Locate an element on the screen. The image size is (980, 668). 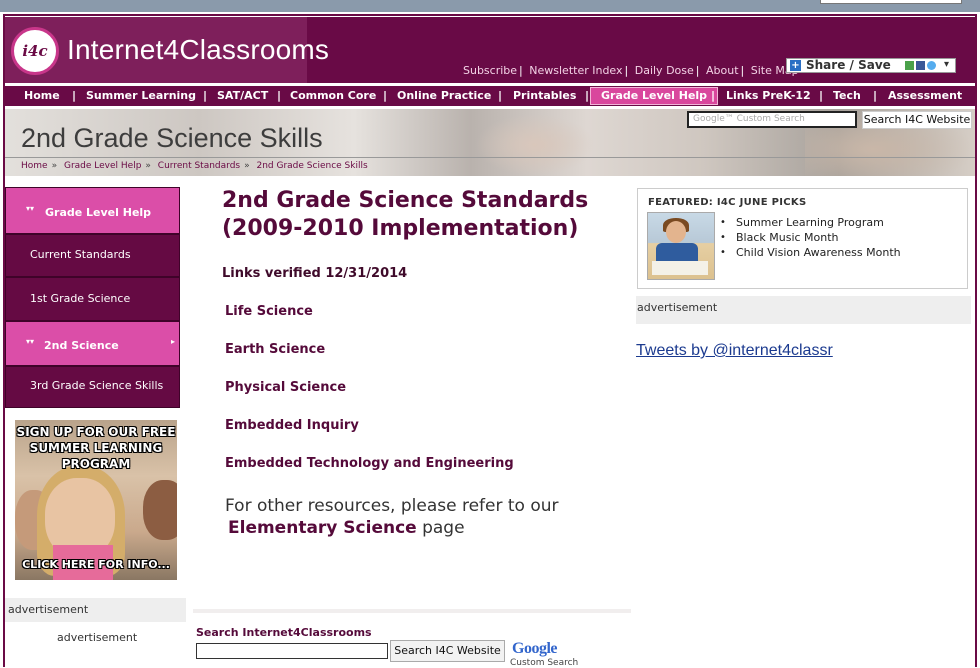
sidebar-item-label: 2nd Science is located at coordinates (81, 345).